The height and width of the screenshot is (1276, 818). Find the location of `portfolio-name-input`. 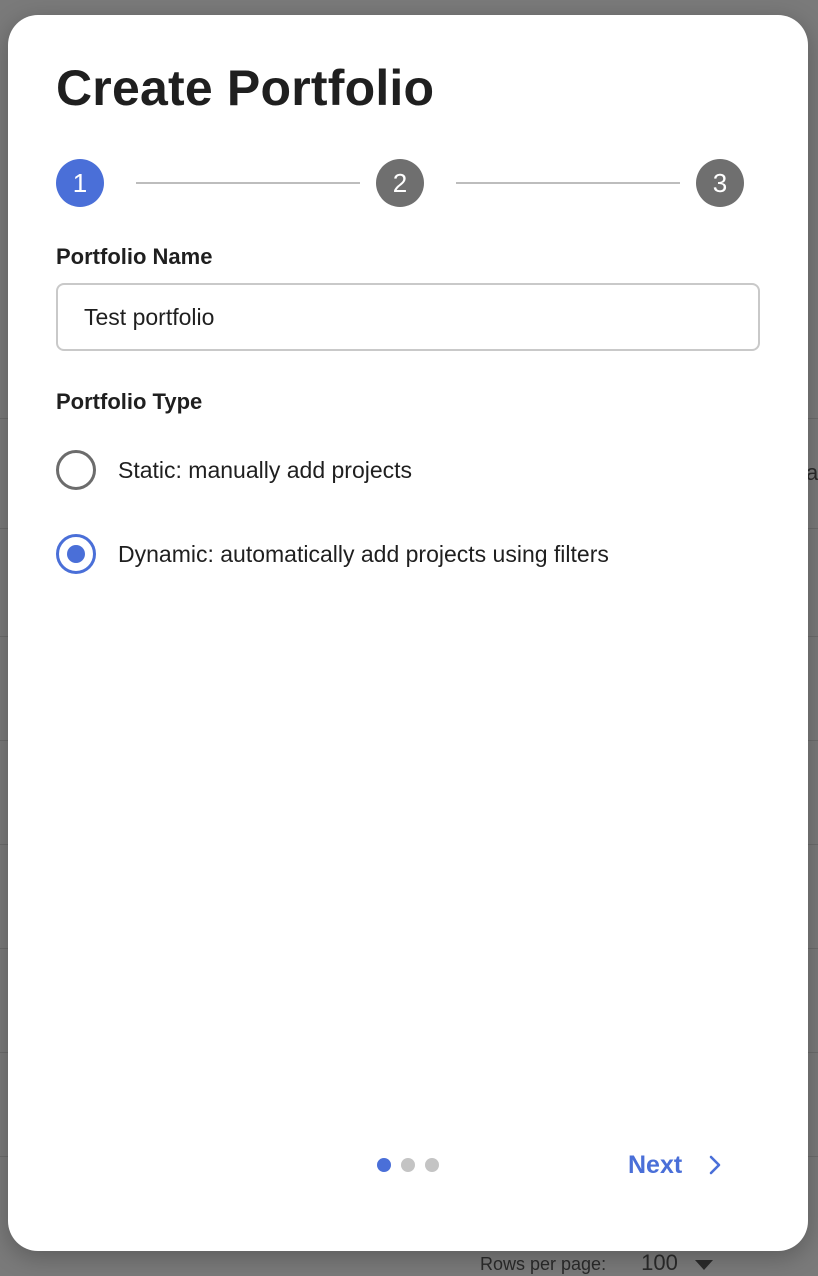

portfolio-name-input is located at coordinates (408, 317).